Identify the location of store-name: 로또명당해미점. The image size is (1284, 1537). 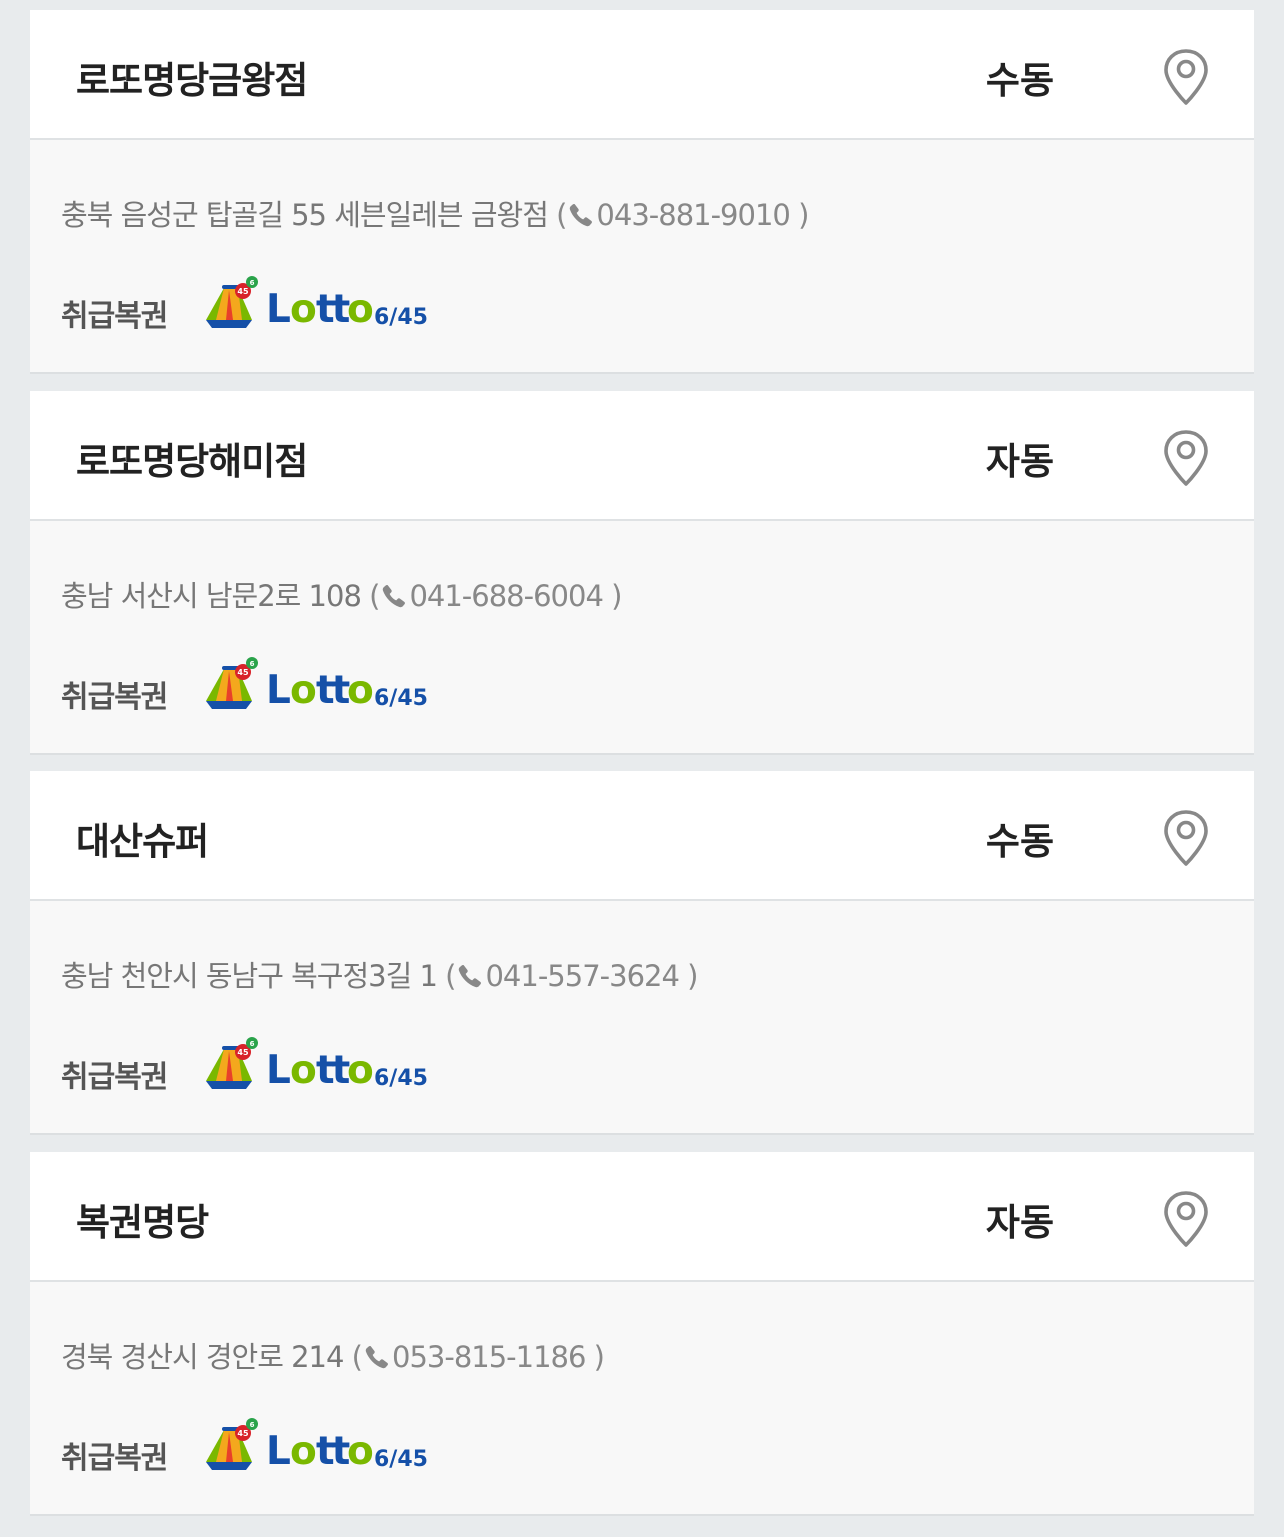
(192, 461).